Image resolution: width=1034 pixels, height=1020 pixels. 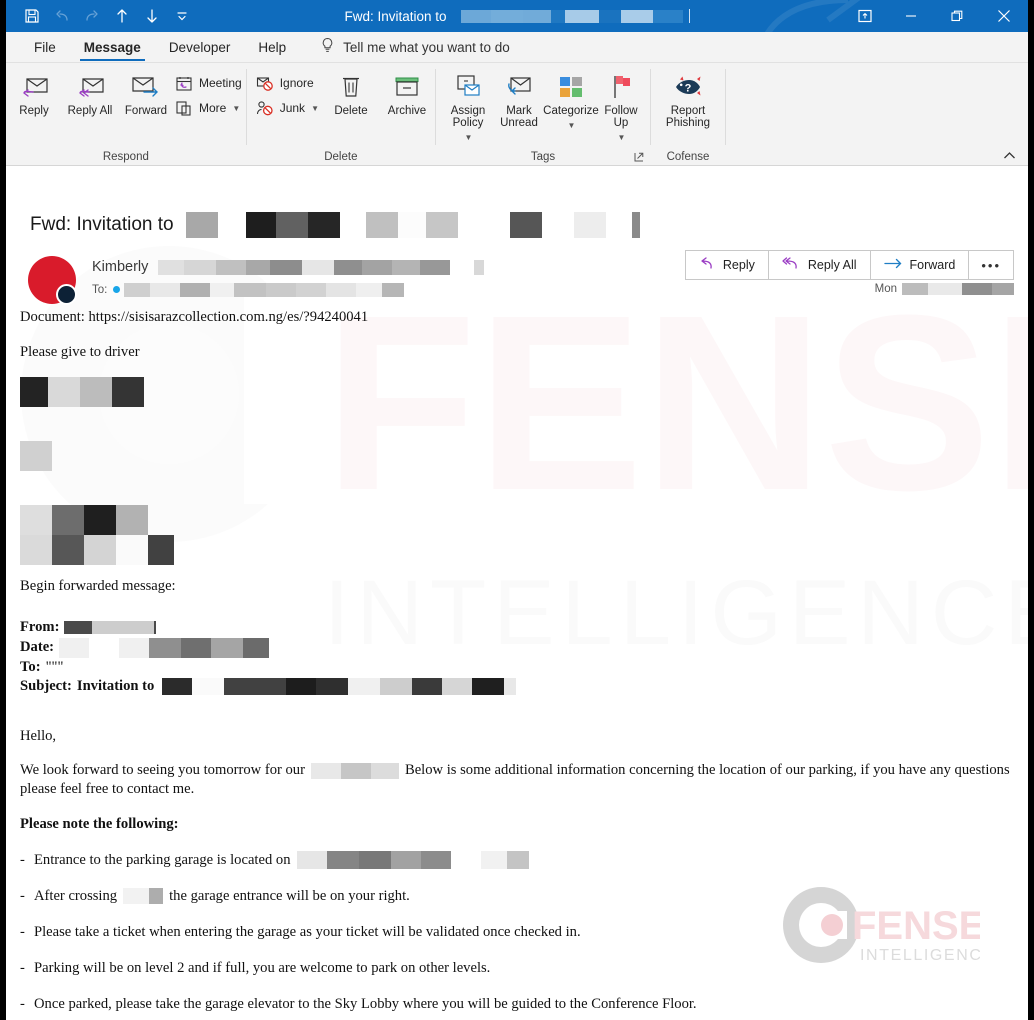 What do you see at coordinates (911, 16) in the screenshot?
I see `minimize-icon` at bounding box center [911, 16].